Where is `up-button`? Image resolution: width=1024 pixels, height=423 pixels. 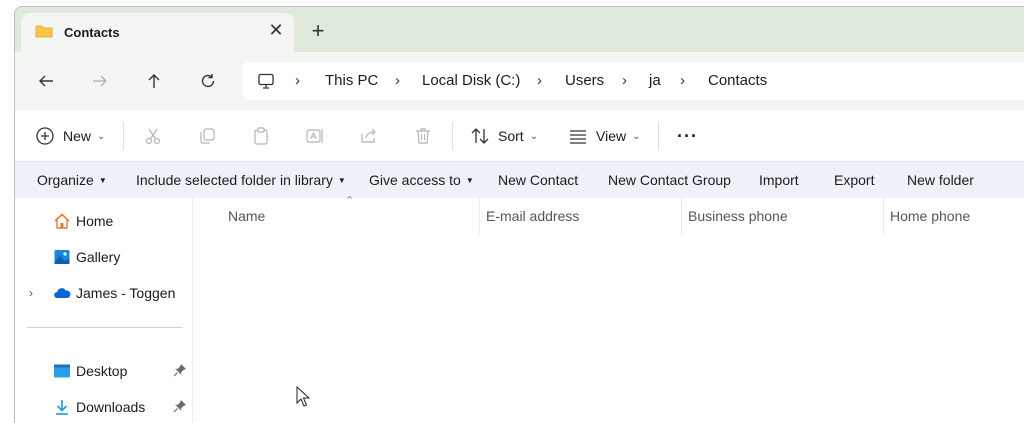 up-button is located at coordinates (154, 81).